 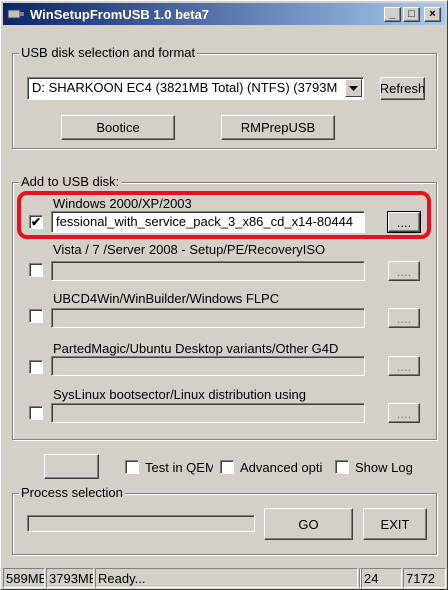 I want to click on go-label: GO, so click(x=308, y=524).